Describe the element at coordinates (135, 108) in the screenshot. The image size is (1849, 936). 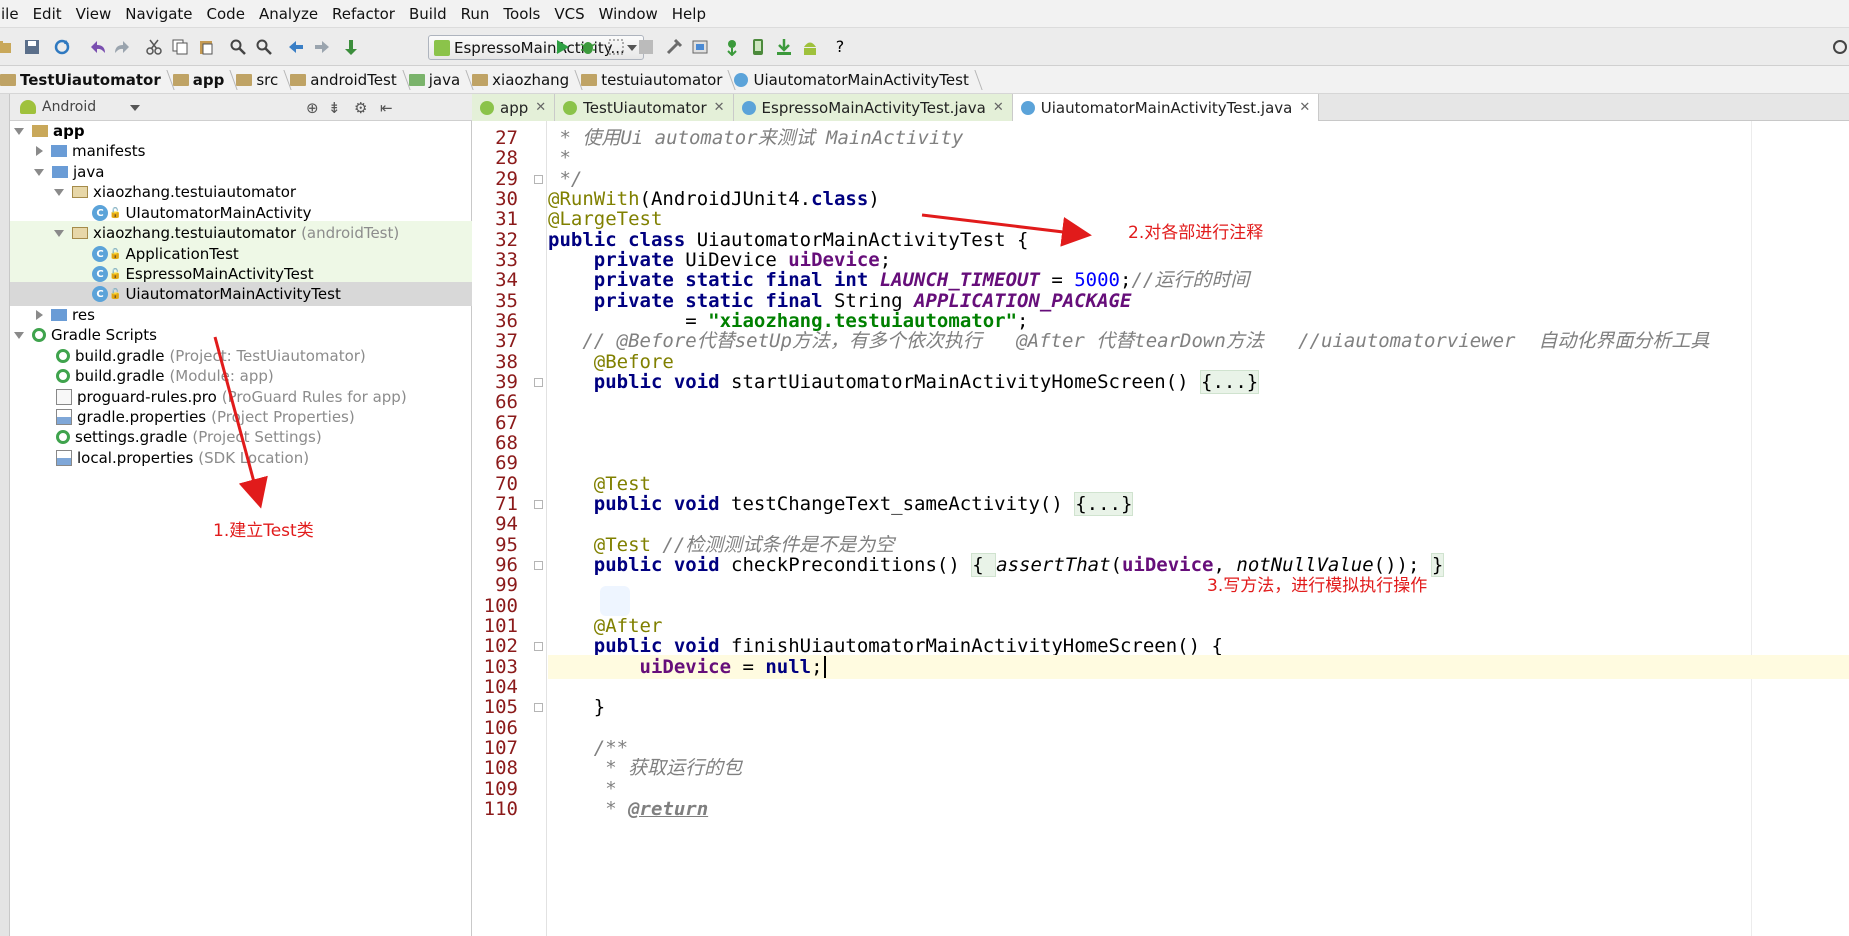
I see `chevron-down-icon` at that location.